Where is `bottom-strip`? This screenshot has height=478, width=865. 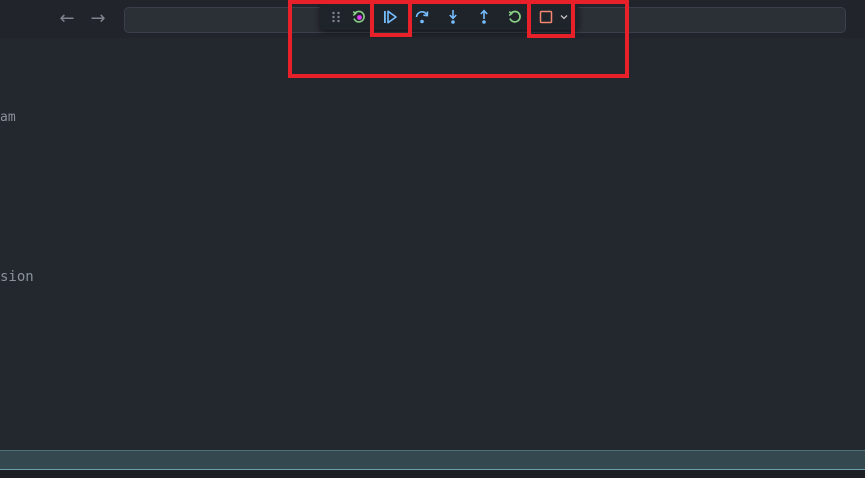
bottom-strip is located at coordinates (432, 474).